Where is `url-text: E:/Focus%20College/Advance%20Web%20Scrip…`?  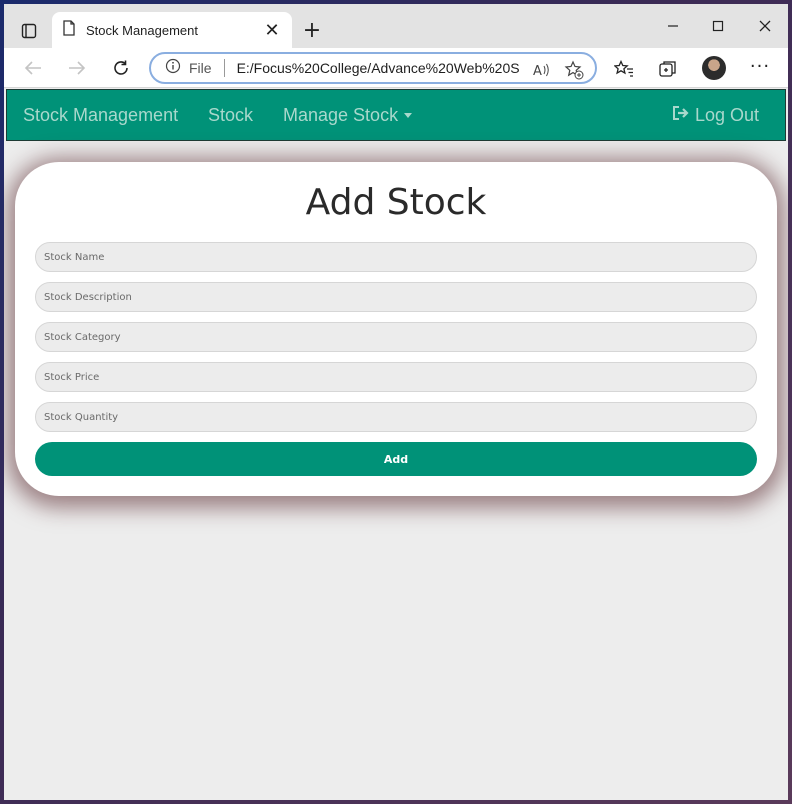 url-text: E:/Focus%20College/Advance%20Web%20Scrip… is located at coordinates (378, 68).